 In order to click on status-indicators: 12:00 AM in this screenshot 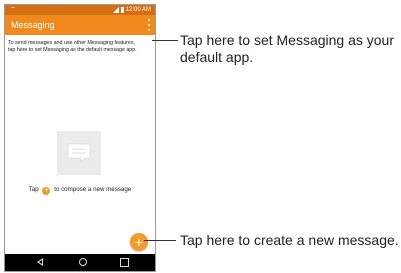, I will do `click(131, 10)`.